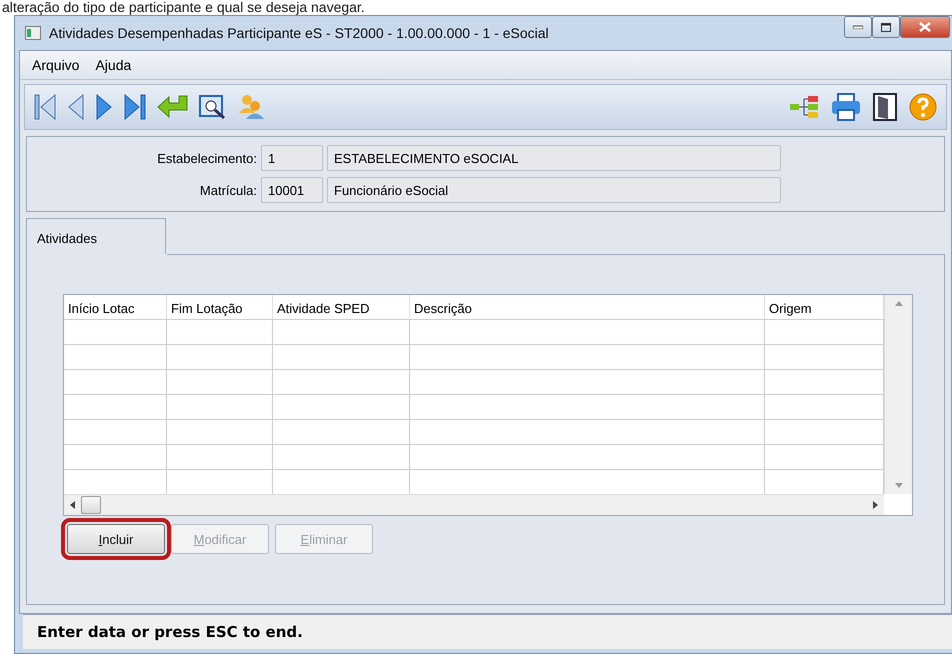  I want to click on return-arrow-icon, so click(173, 107).